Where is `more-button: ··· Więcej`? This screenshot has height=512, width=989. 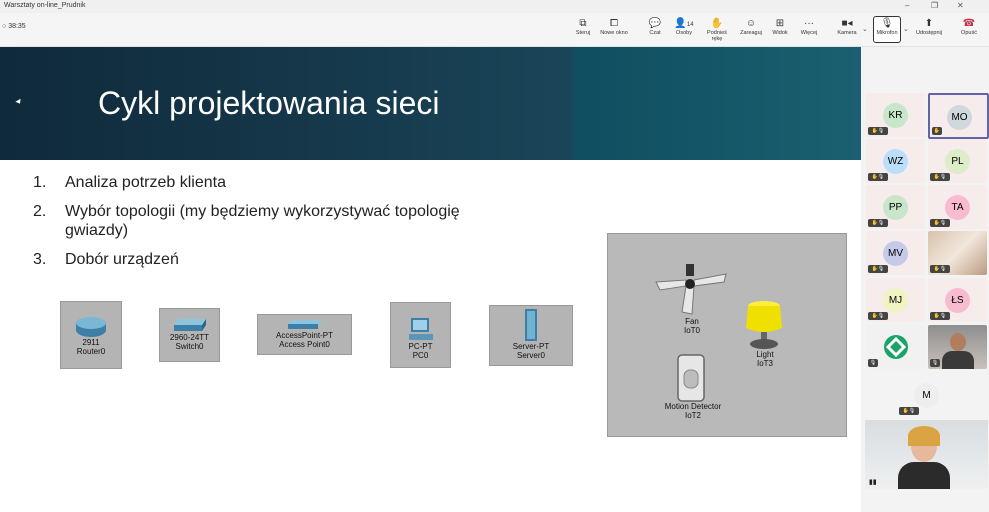 more-button: ··· Więcej is located at coordinates (809, 26).